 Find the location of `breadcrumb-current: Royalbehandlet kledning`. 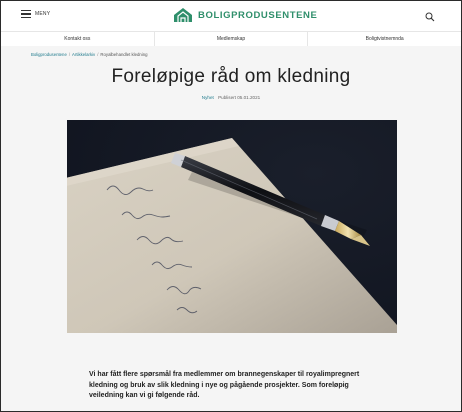

breadcrumb-current: Royalbehandlet kledning is located at coordinates (124, 54).